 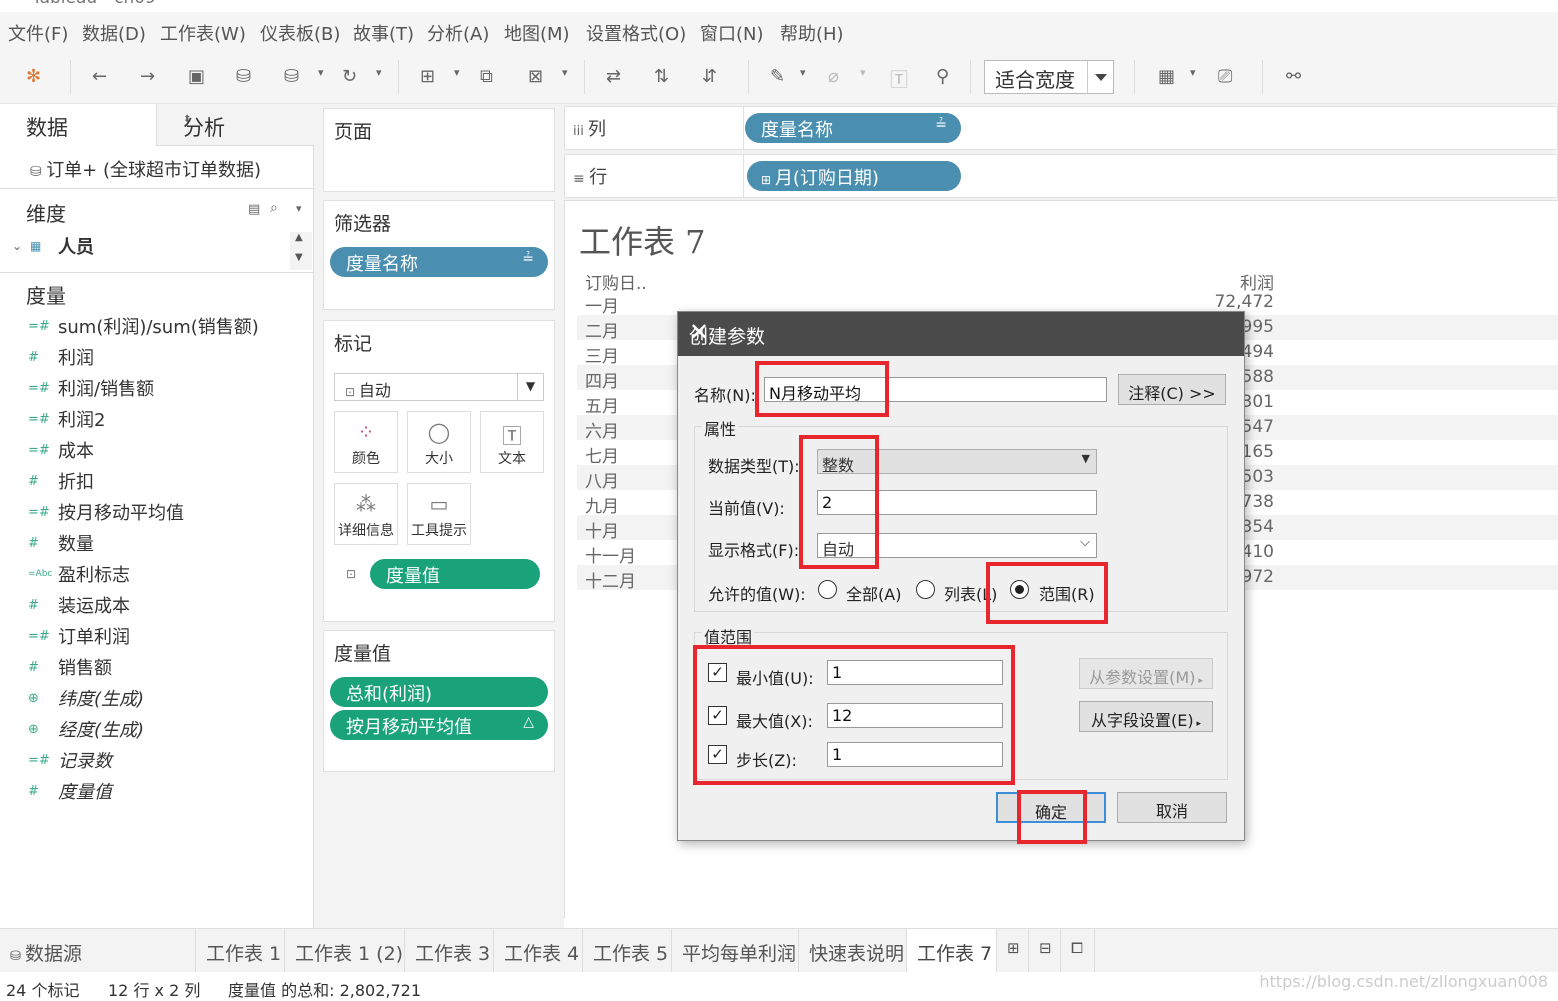 What do you see at coordinates (79, 605) in the screenshot?
I see `measure-field: # 装运成本` at bounding box center [79, 605].